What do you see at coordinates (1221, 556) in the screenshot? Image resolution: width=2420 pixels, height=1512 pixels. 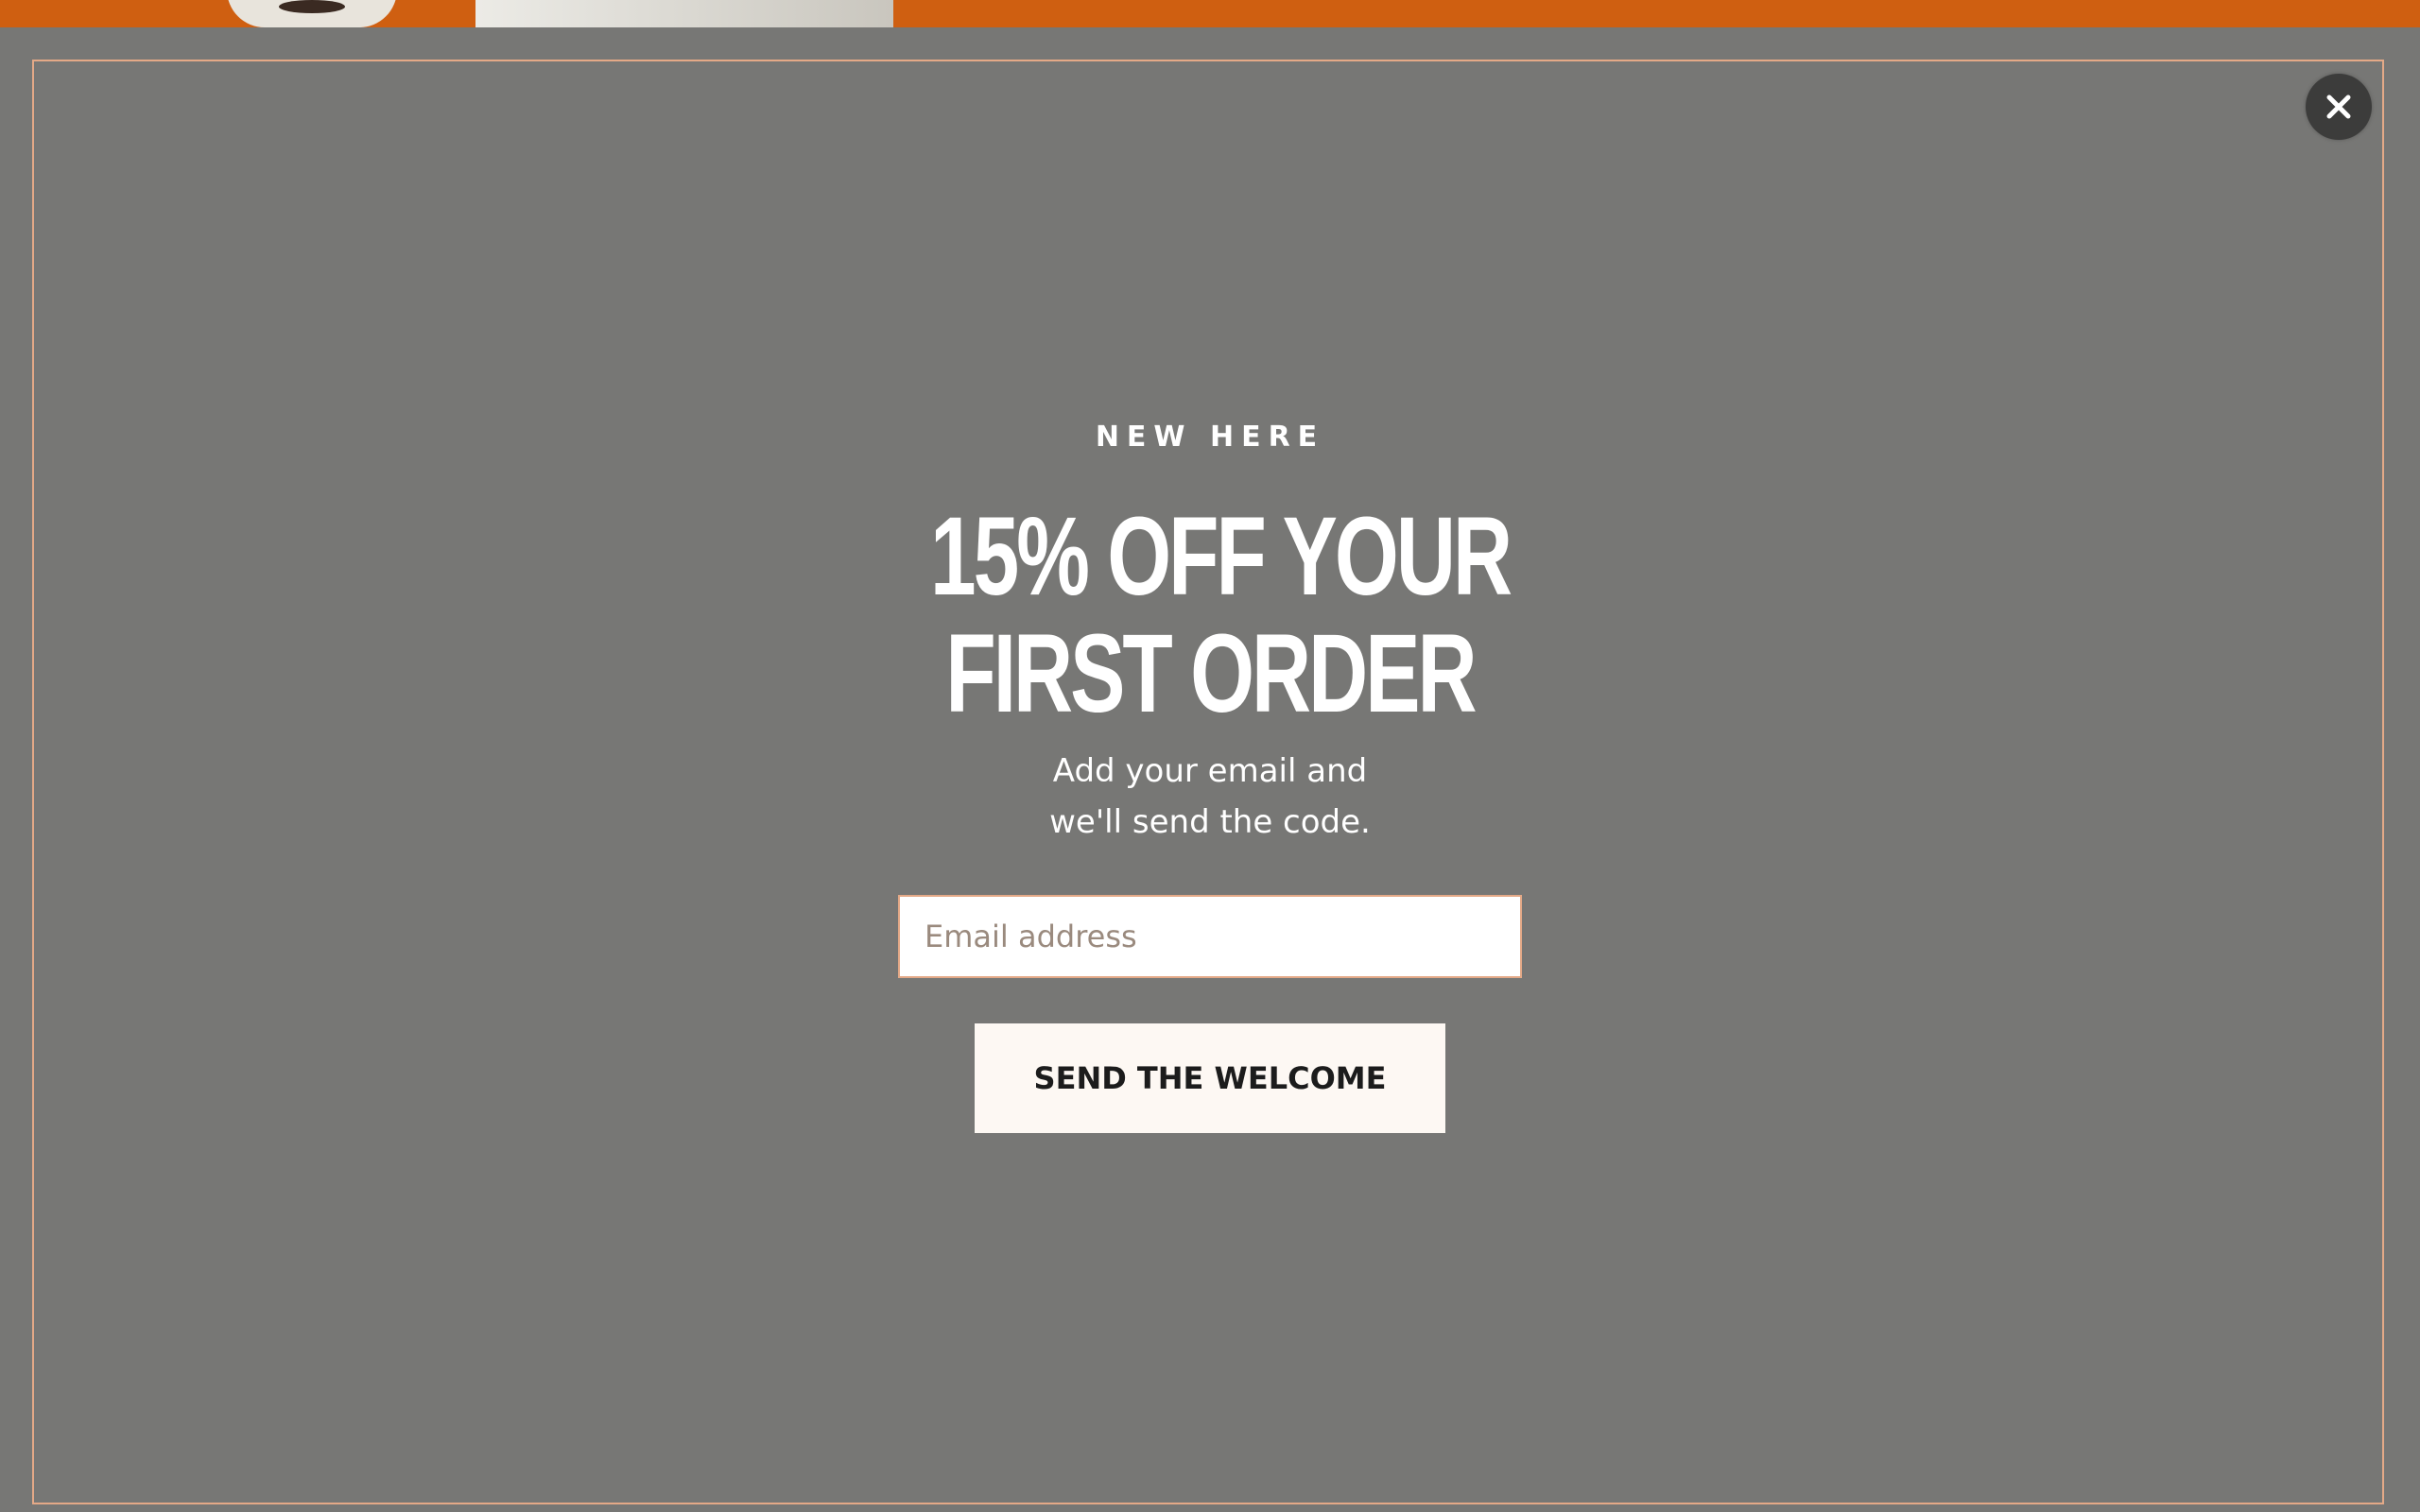 I see `headline-line-1: 15% OFF YOUR` at bounding box center [1221, 556].